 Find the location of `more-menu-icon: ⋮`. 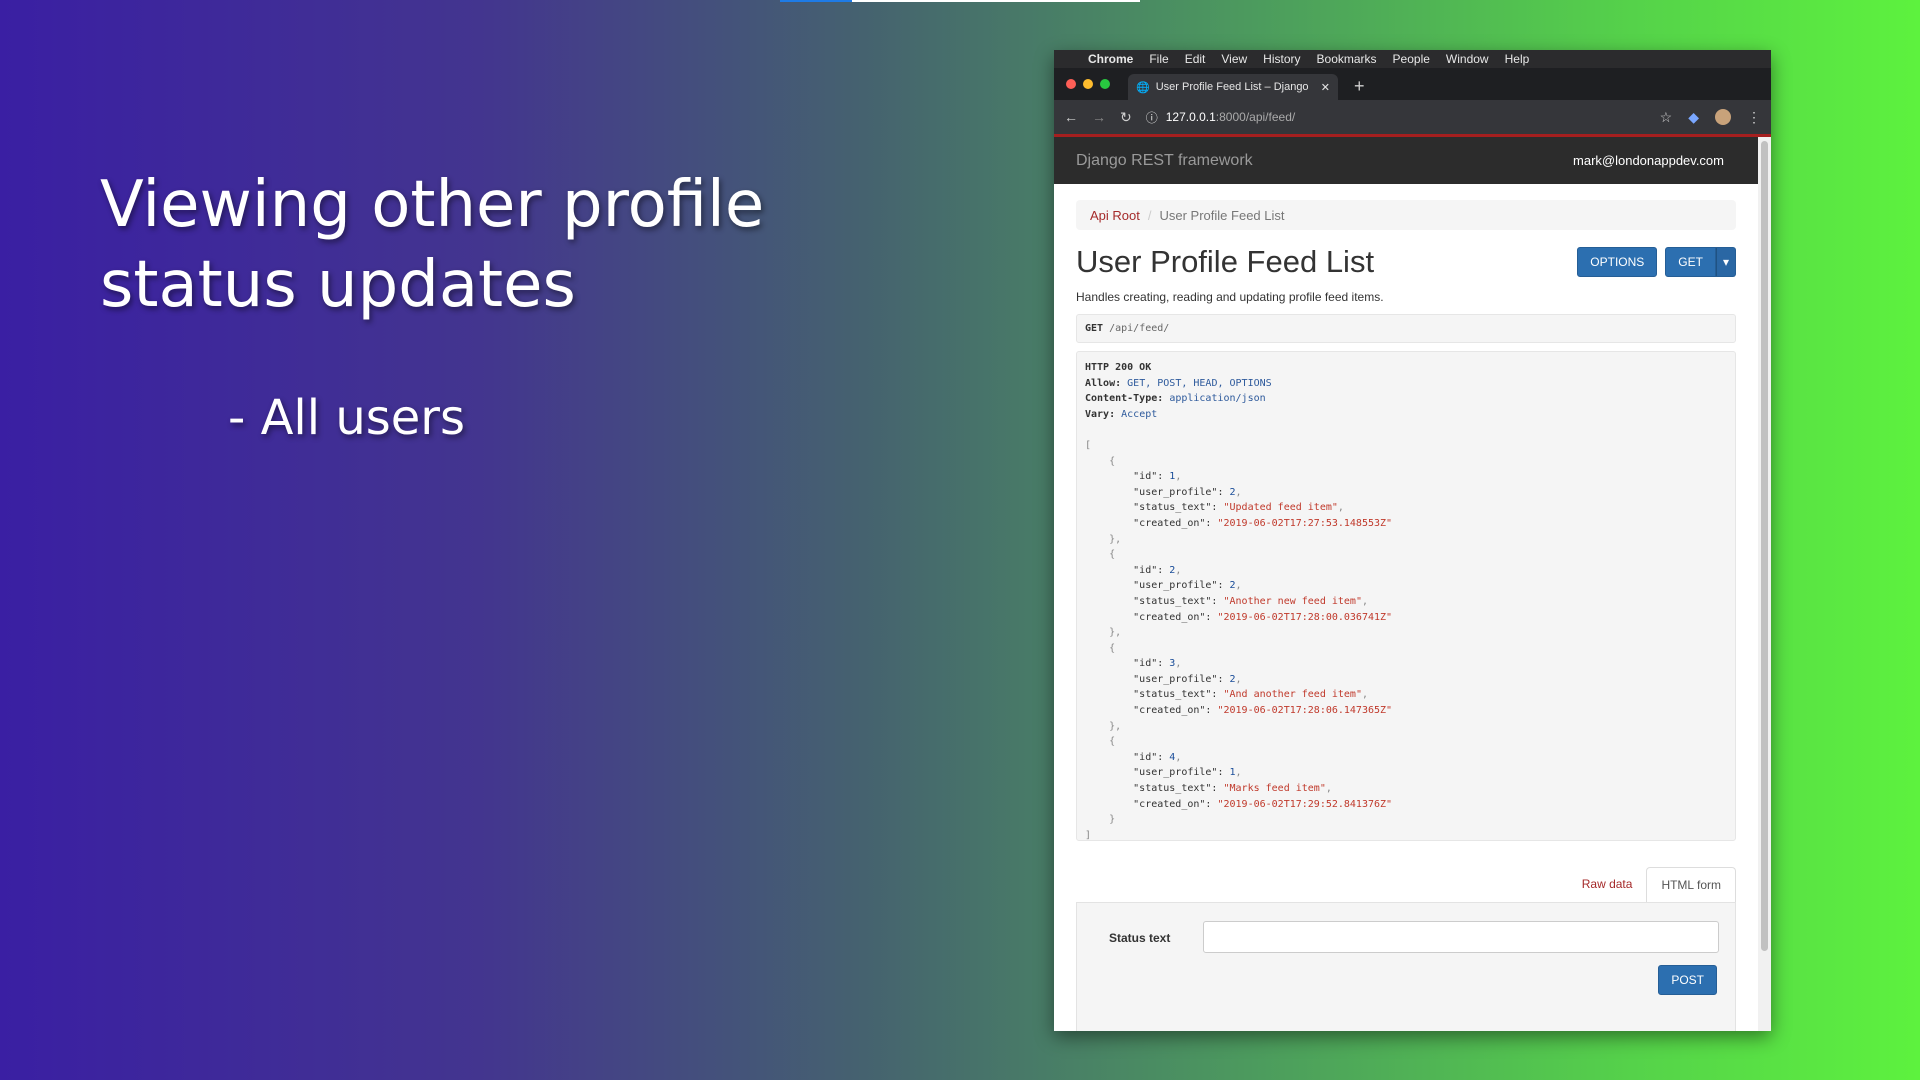

more-menu-icon: ⋮ is located at coordinates (1754, 117).